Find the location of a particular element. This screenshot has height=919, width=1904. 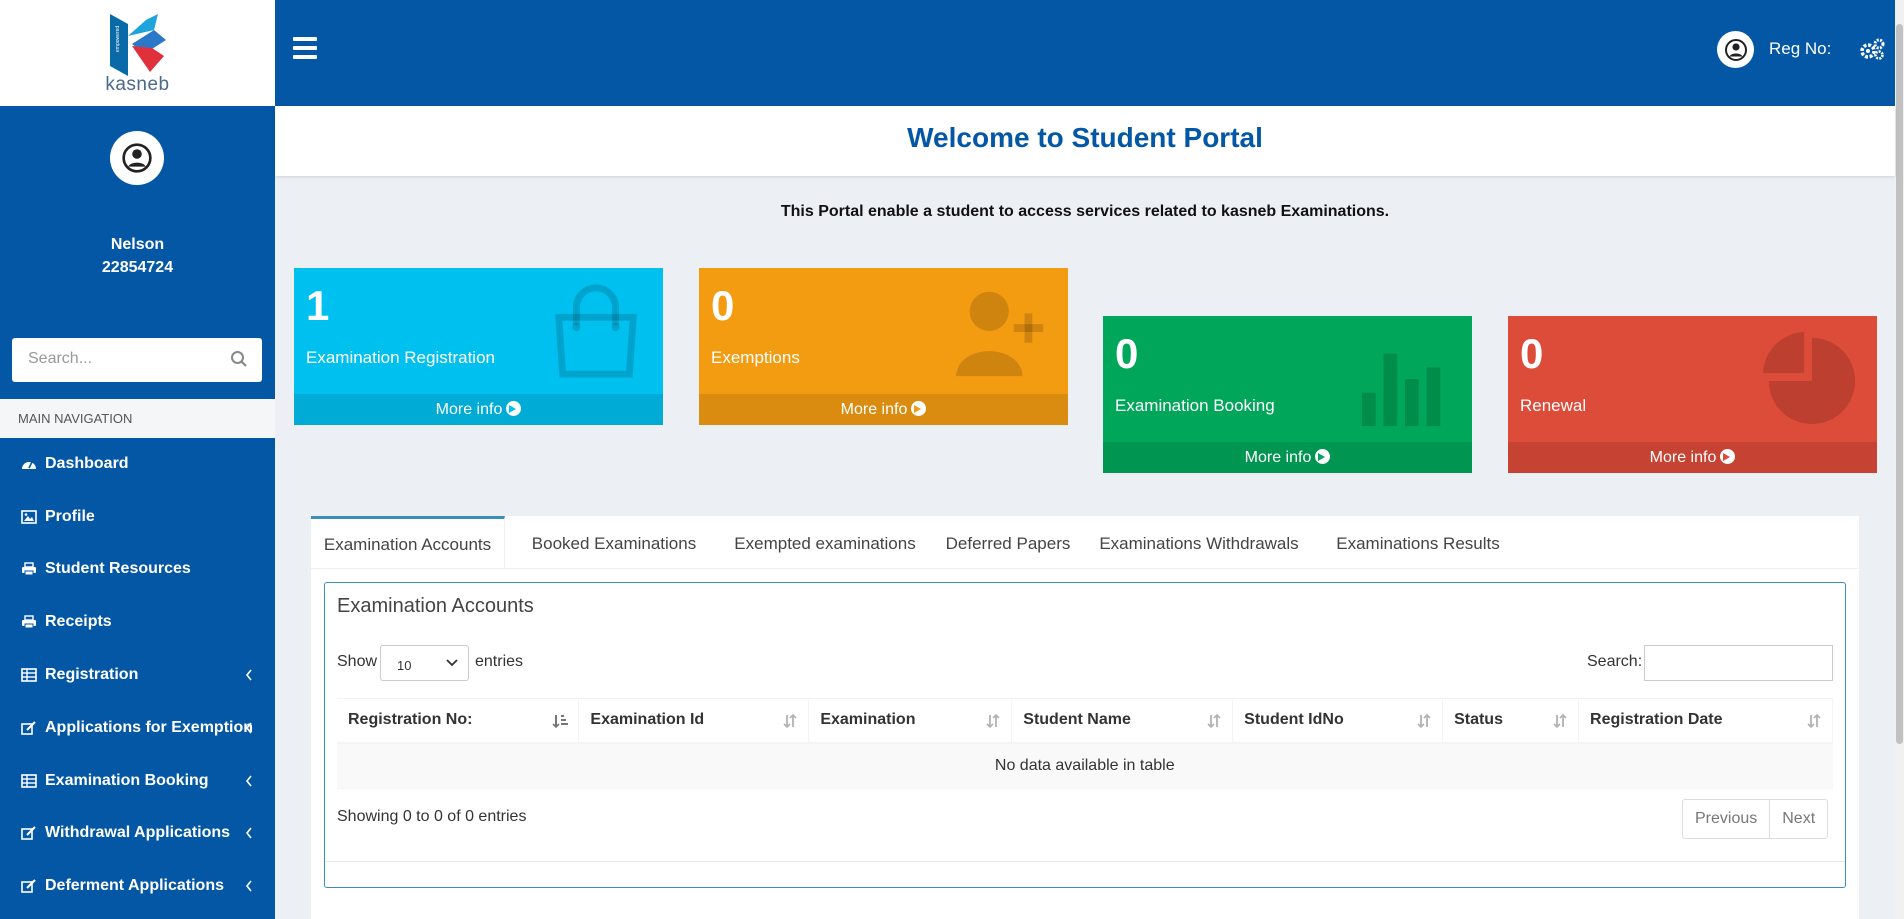

examination-booking-box: 0 Examination Booking More info is located at coordinates (1287, 394).